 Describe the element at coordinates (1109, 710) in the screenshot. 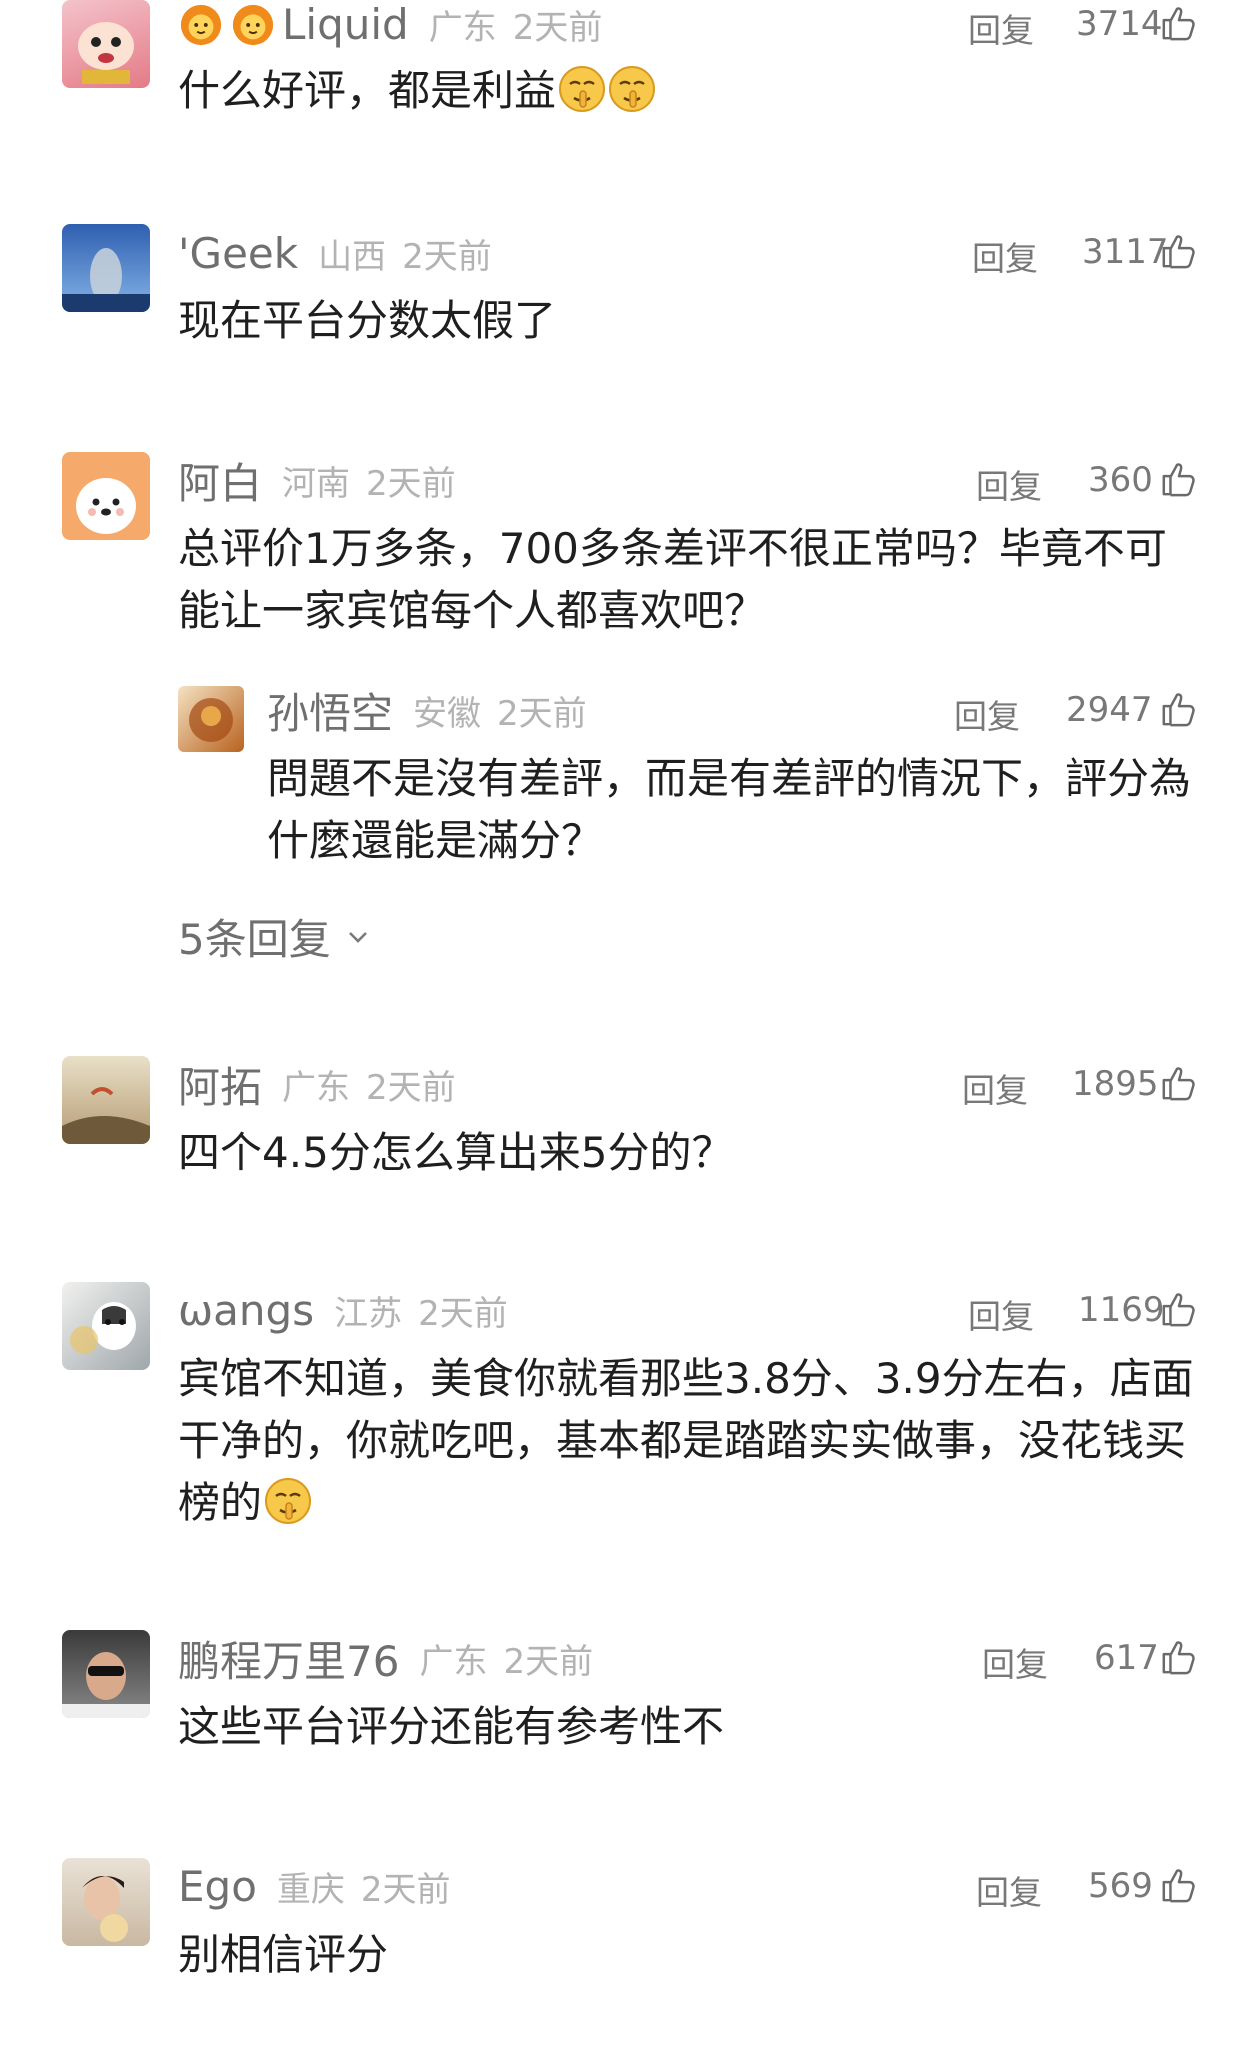

I see `like-count: 2947` at that location.